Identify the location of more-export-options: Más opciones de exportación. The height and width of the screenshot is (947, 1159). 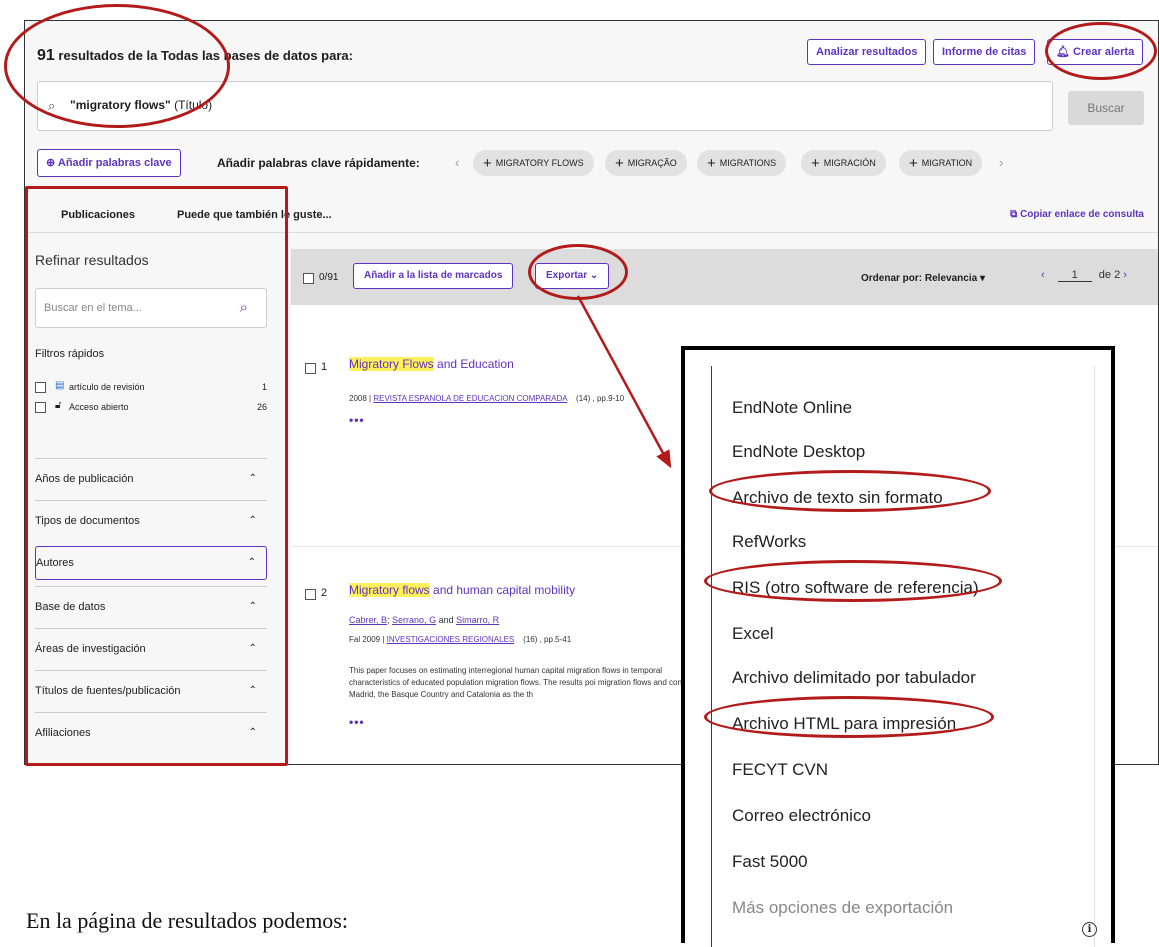
(842, 908).